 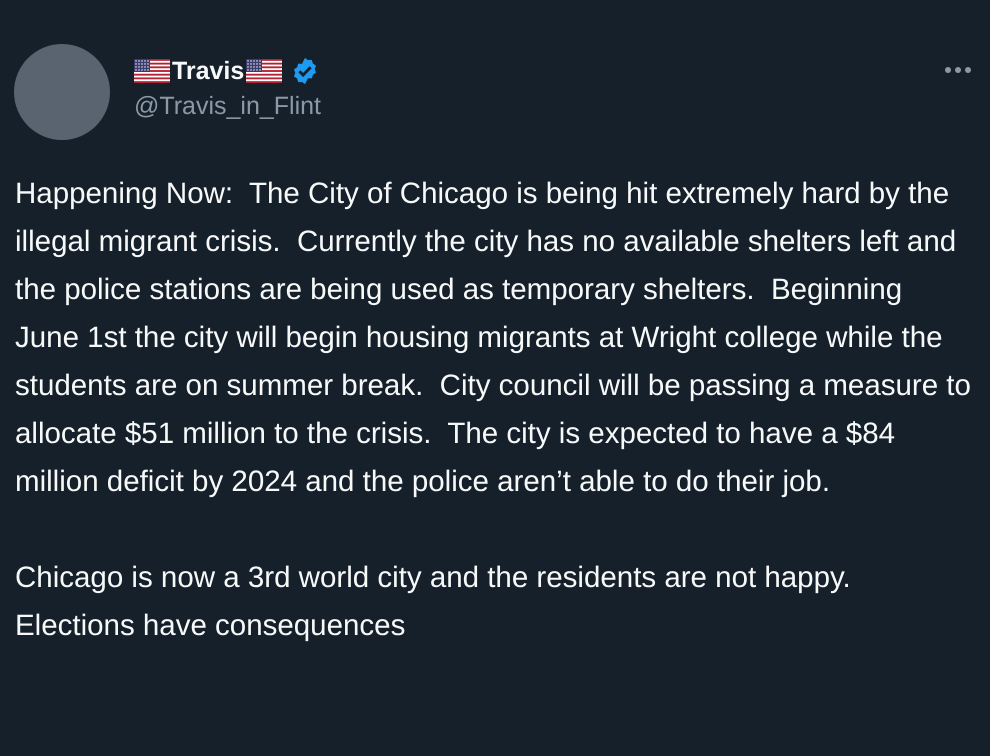 I want to click on more-options-icon, so click(x=958, y=70).